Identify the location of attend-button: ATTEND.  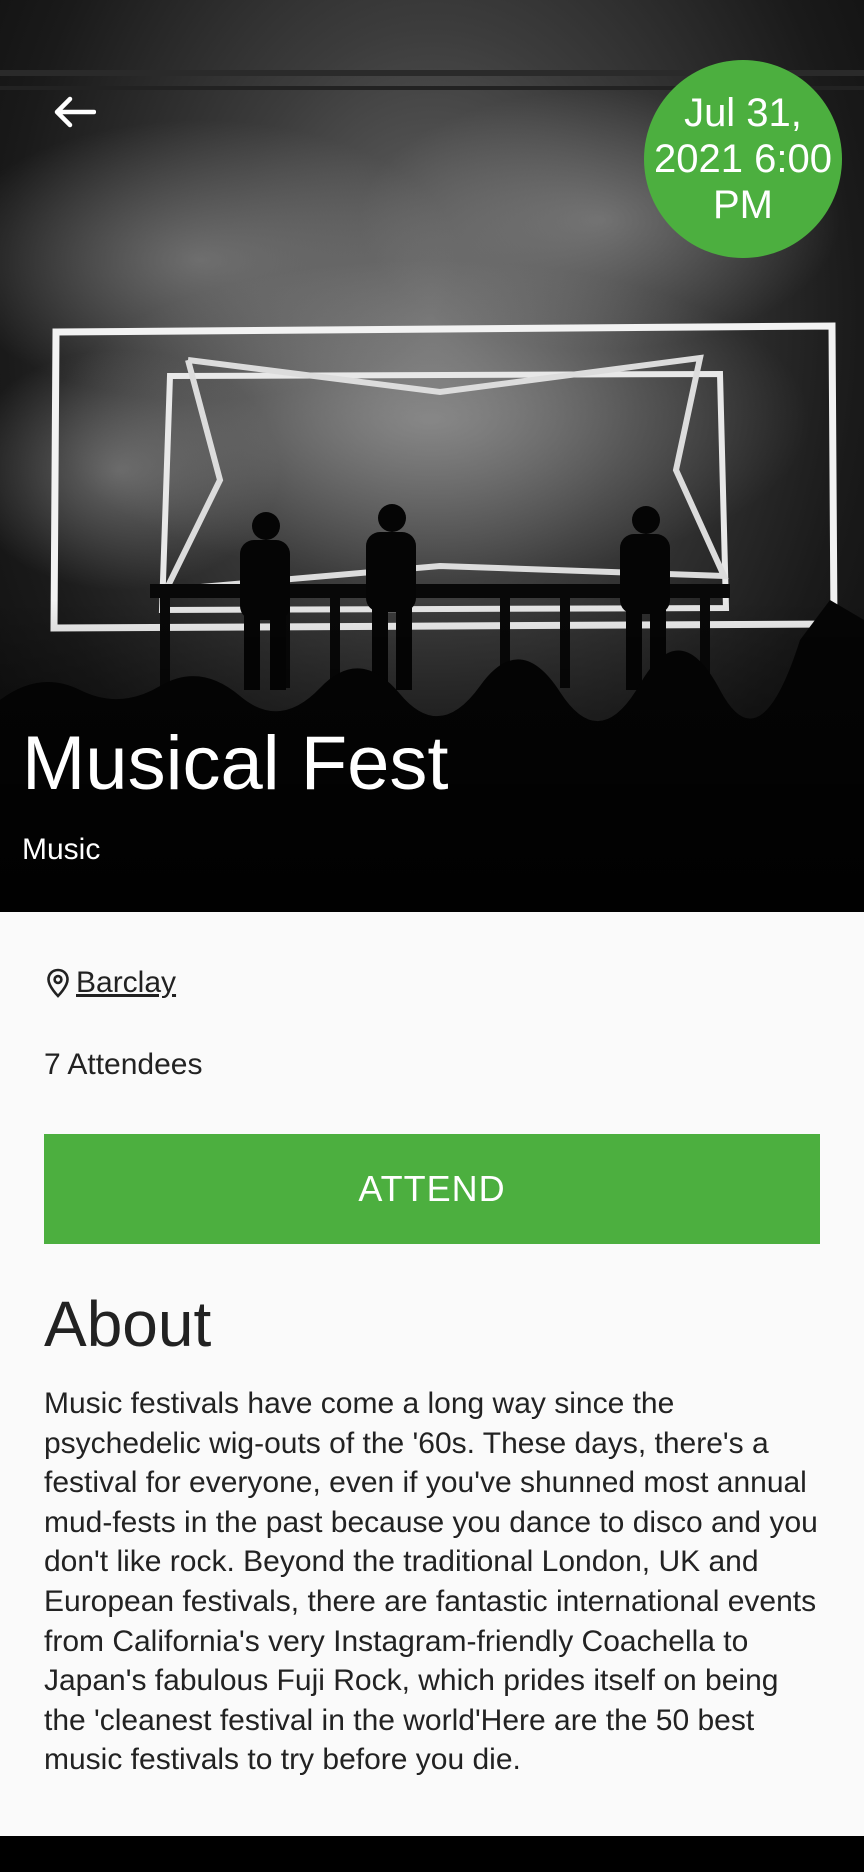
(432, 1189).